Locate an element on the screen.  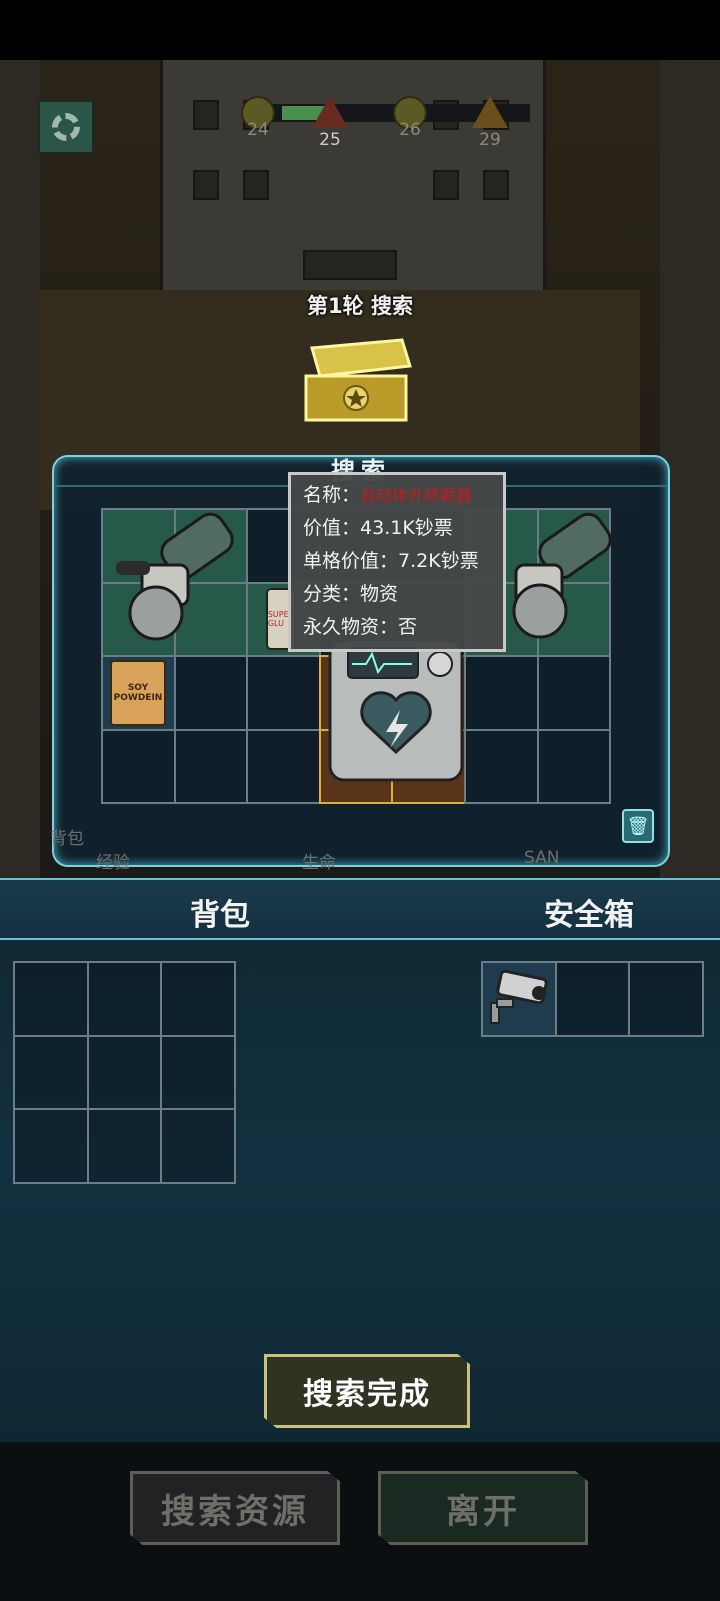
settings-button is located at coordinates (66, 127).